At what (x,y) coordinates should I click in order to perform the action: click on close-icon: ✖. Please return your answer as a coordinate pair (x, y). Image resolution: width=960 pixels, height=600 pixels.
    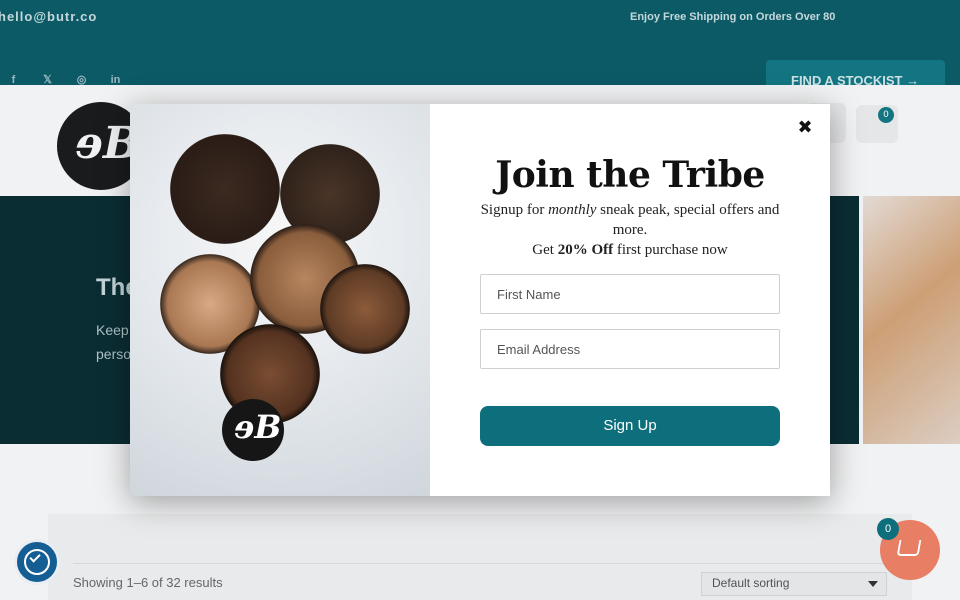
    Looking at the image, I should click on (805, 128).